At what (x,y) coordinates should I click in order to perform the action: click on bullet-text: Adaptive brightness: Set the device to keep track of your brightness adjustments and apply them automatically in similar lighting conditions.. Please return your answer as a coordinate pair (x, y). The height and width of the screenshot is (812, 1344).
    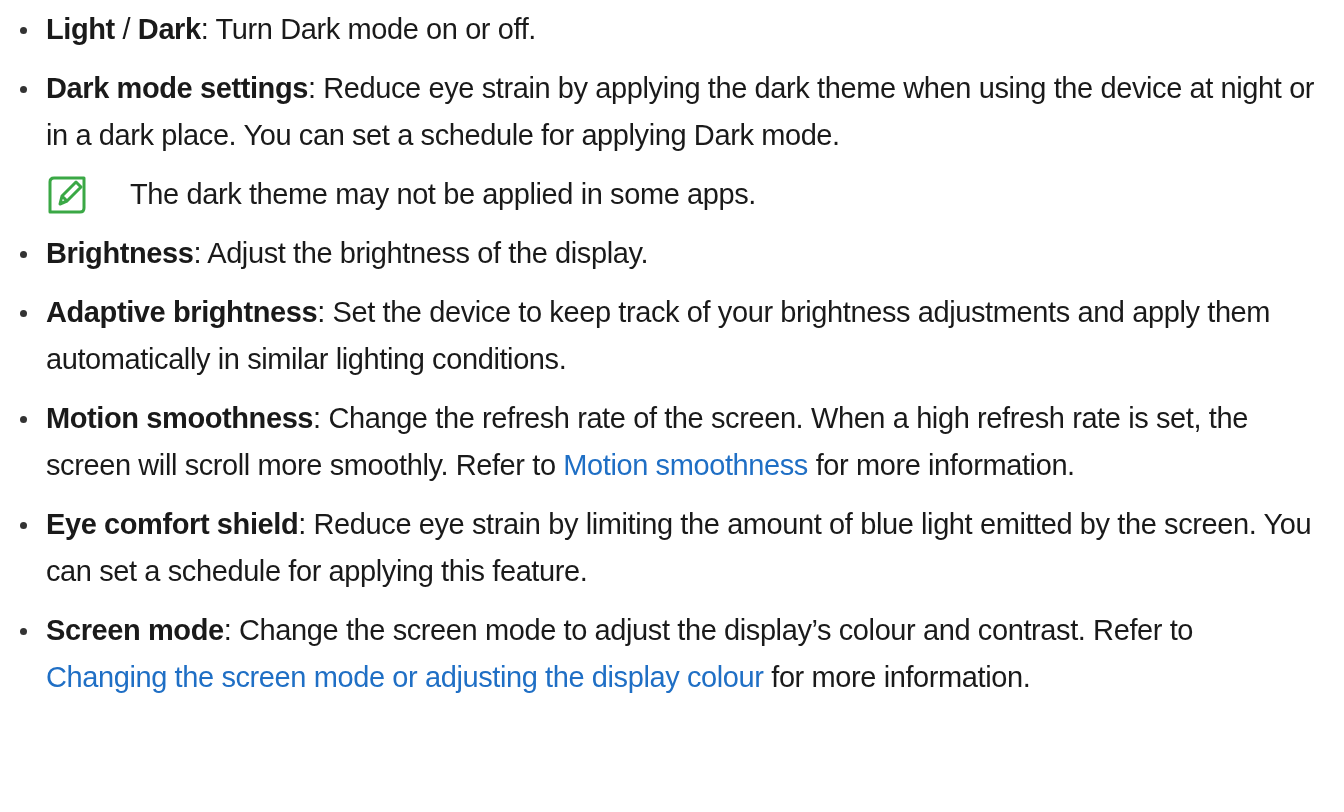
    Looking at the image, I should click on (659, 336).